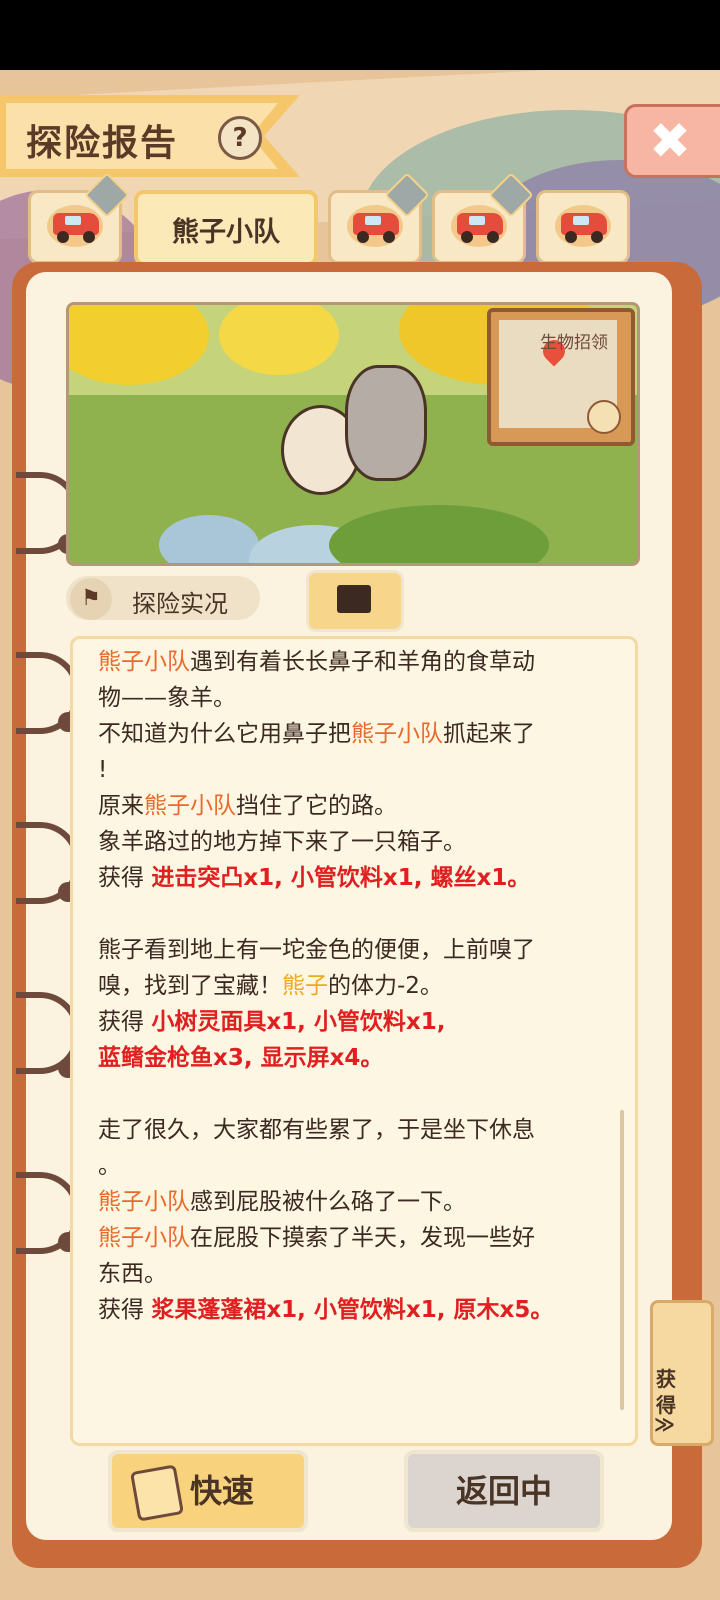 Image resolution: width=720 pixels, height=1600 pixels. I want to click on returning-button-label: 返回中, so click(503, 1491).